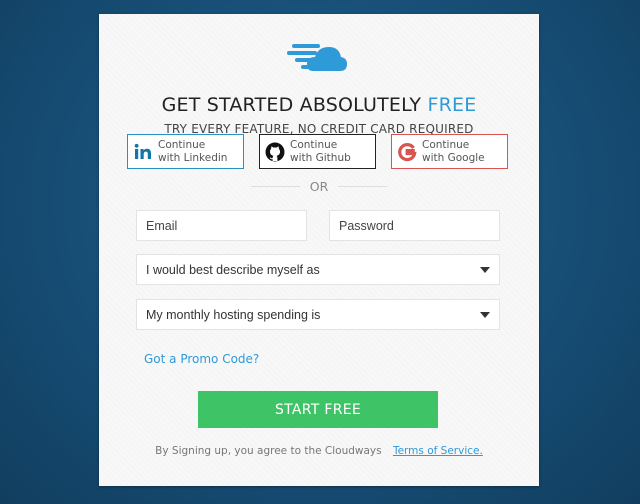 The image size is (640, 504). What do you see at coordinates (318, 409) in the screenshot?
I see `start-free-button: START FREE` at bounding box center [318, 409].